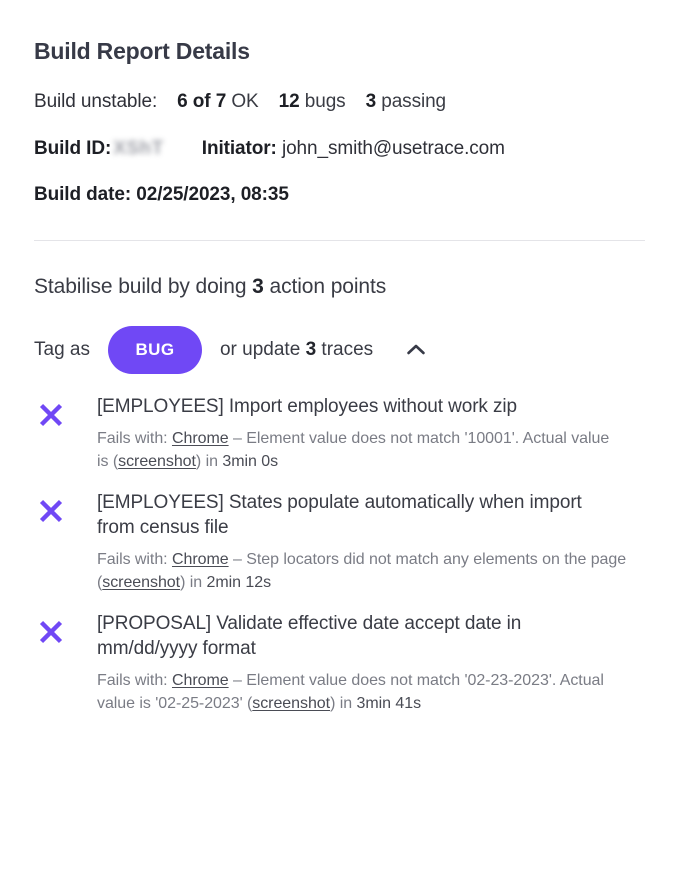 The height and width of the screenshot is (873, 683). I want to click on update-count: 3, so click(311, 349).